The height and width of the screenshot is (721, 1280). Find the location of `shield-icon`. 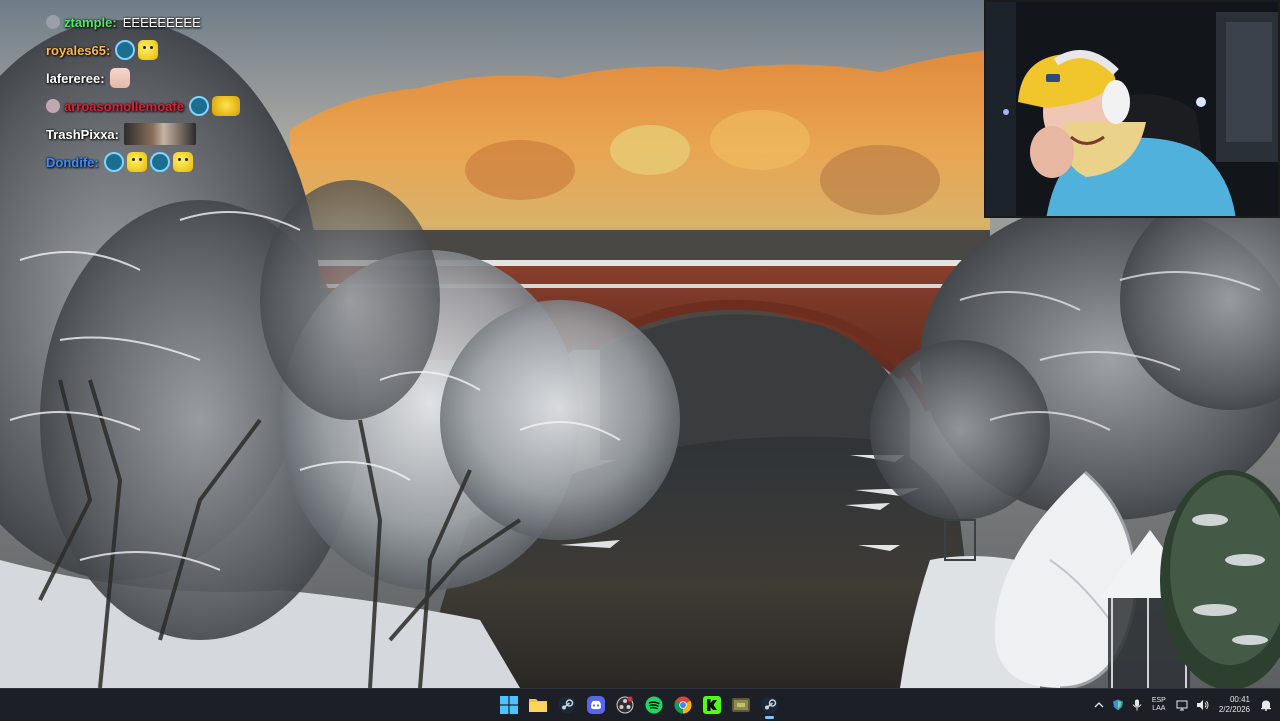

shield-icon is located at coordinates (1117, 705).